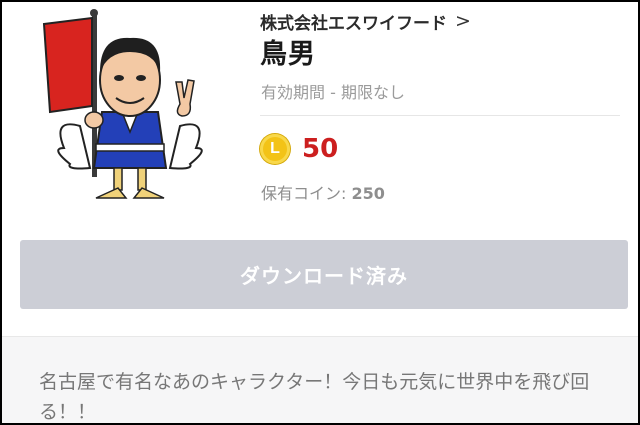  I want to click on price-row: L 50, so click(299, 149).